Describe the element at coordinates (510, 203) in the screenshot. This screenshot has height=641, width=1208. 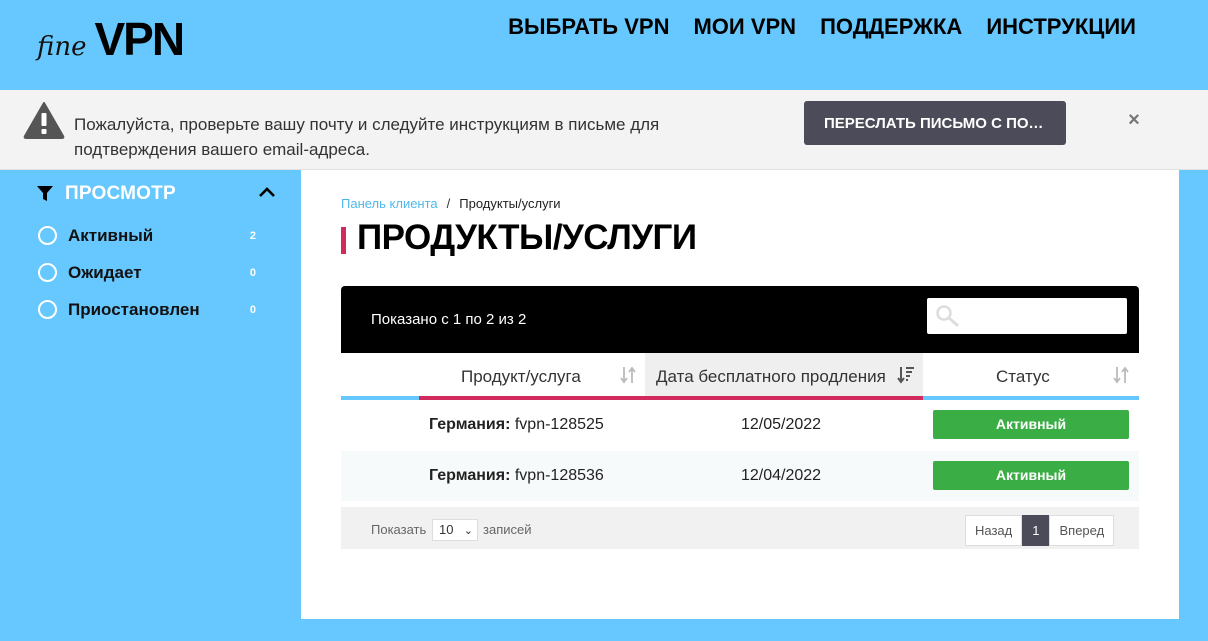
I see `breadcrumb-current: Продукты/услуги` at that location.